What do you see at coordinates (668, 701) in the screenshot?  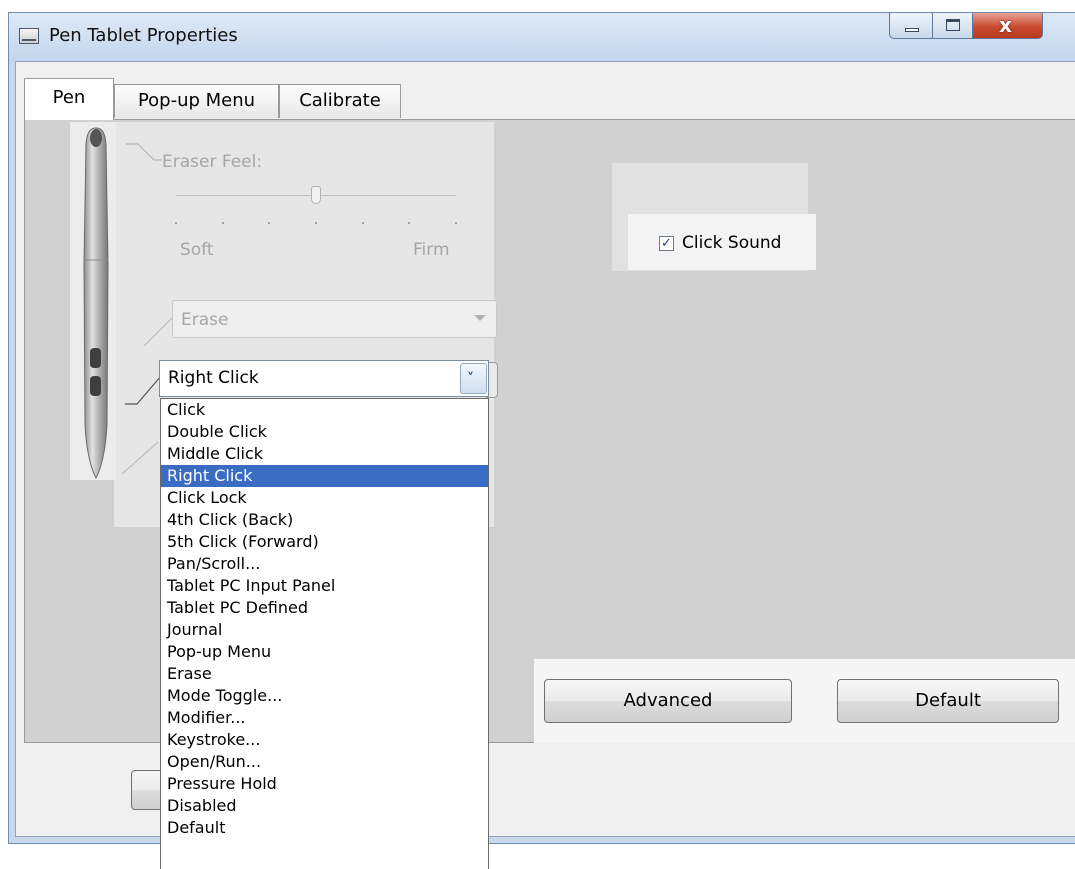 I see `advanced-button: Advanced` at bounding box center [668, 701].